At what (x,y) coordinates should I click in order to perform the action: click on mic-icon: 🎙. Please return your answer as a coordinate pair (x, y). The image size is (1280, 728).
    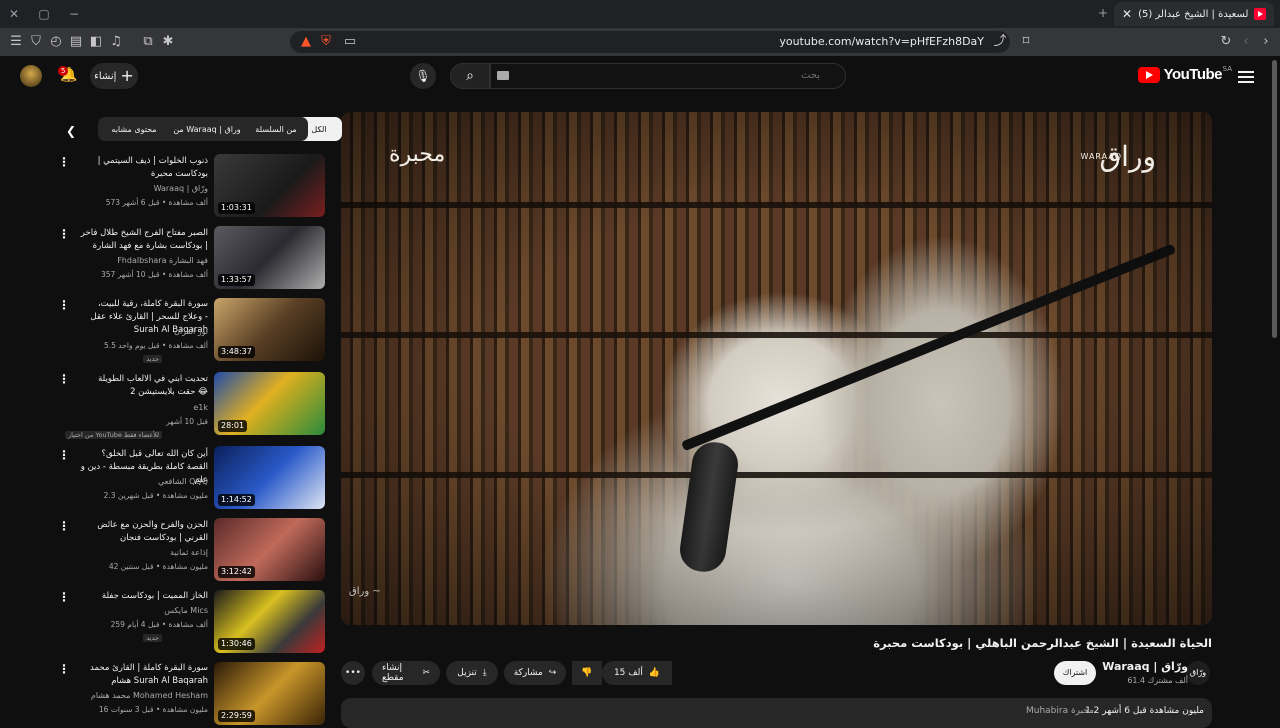
    Looking at the image, I should click on (423, 76).